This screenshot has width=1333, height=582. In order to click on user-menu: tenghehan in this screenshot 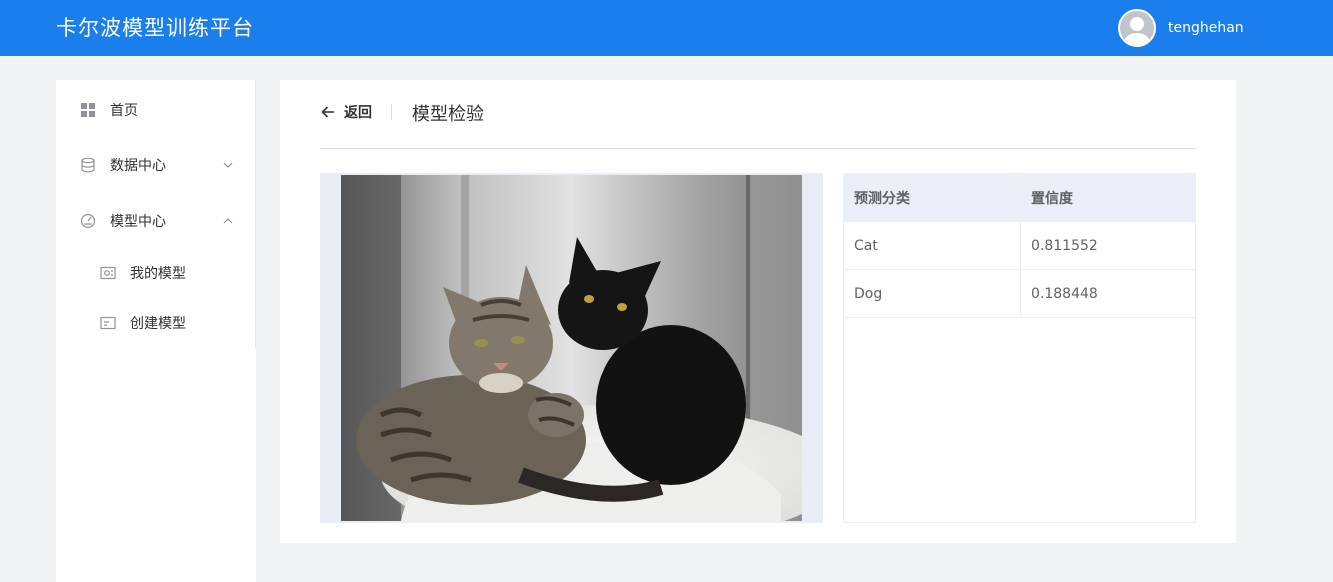, I will do `click(1181, 28)`.